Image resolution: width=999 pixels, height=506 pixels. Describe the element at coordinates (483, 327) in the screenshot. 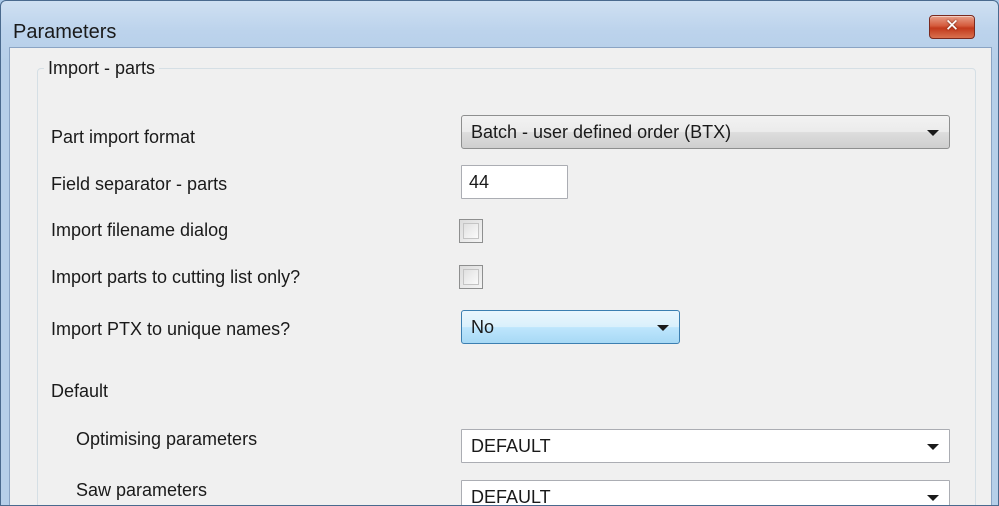

I see `import-ptx-unique-value: No` at that location.